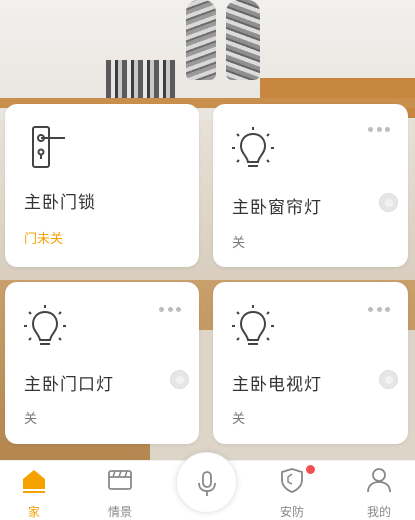  I want to click on tab-label: 安防, so click(291, 512).